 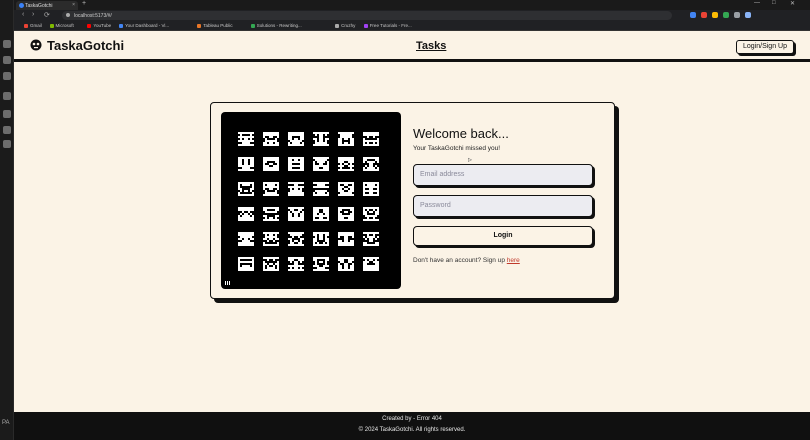 I want to click on password-field: Password, so click(x=503, y=206).